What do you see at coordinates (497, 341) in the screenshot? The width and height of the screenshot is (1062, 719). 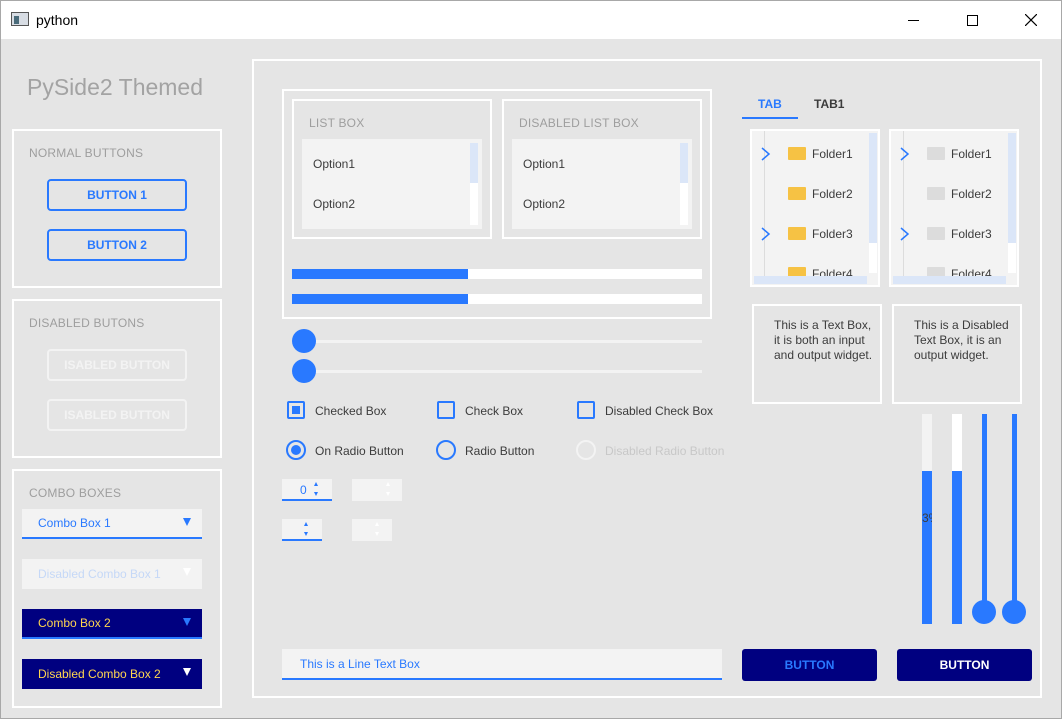 I see `slider-1-track` at bounding box center [497, 341].